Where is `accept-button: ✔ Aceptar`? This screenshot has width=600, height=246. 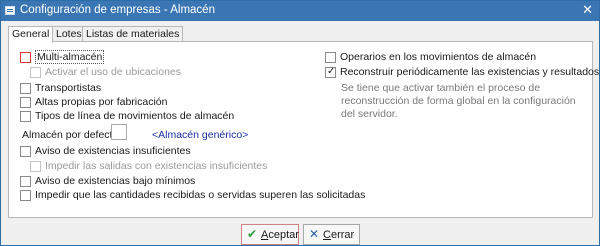 accept-button: ✔ Aceptar is located at coordinates (270, 234).